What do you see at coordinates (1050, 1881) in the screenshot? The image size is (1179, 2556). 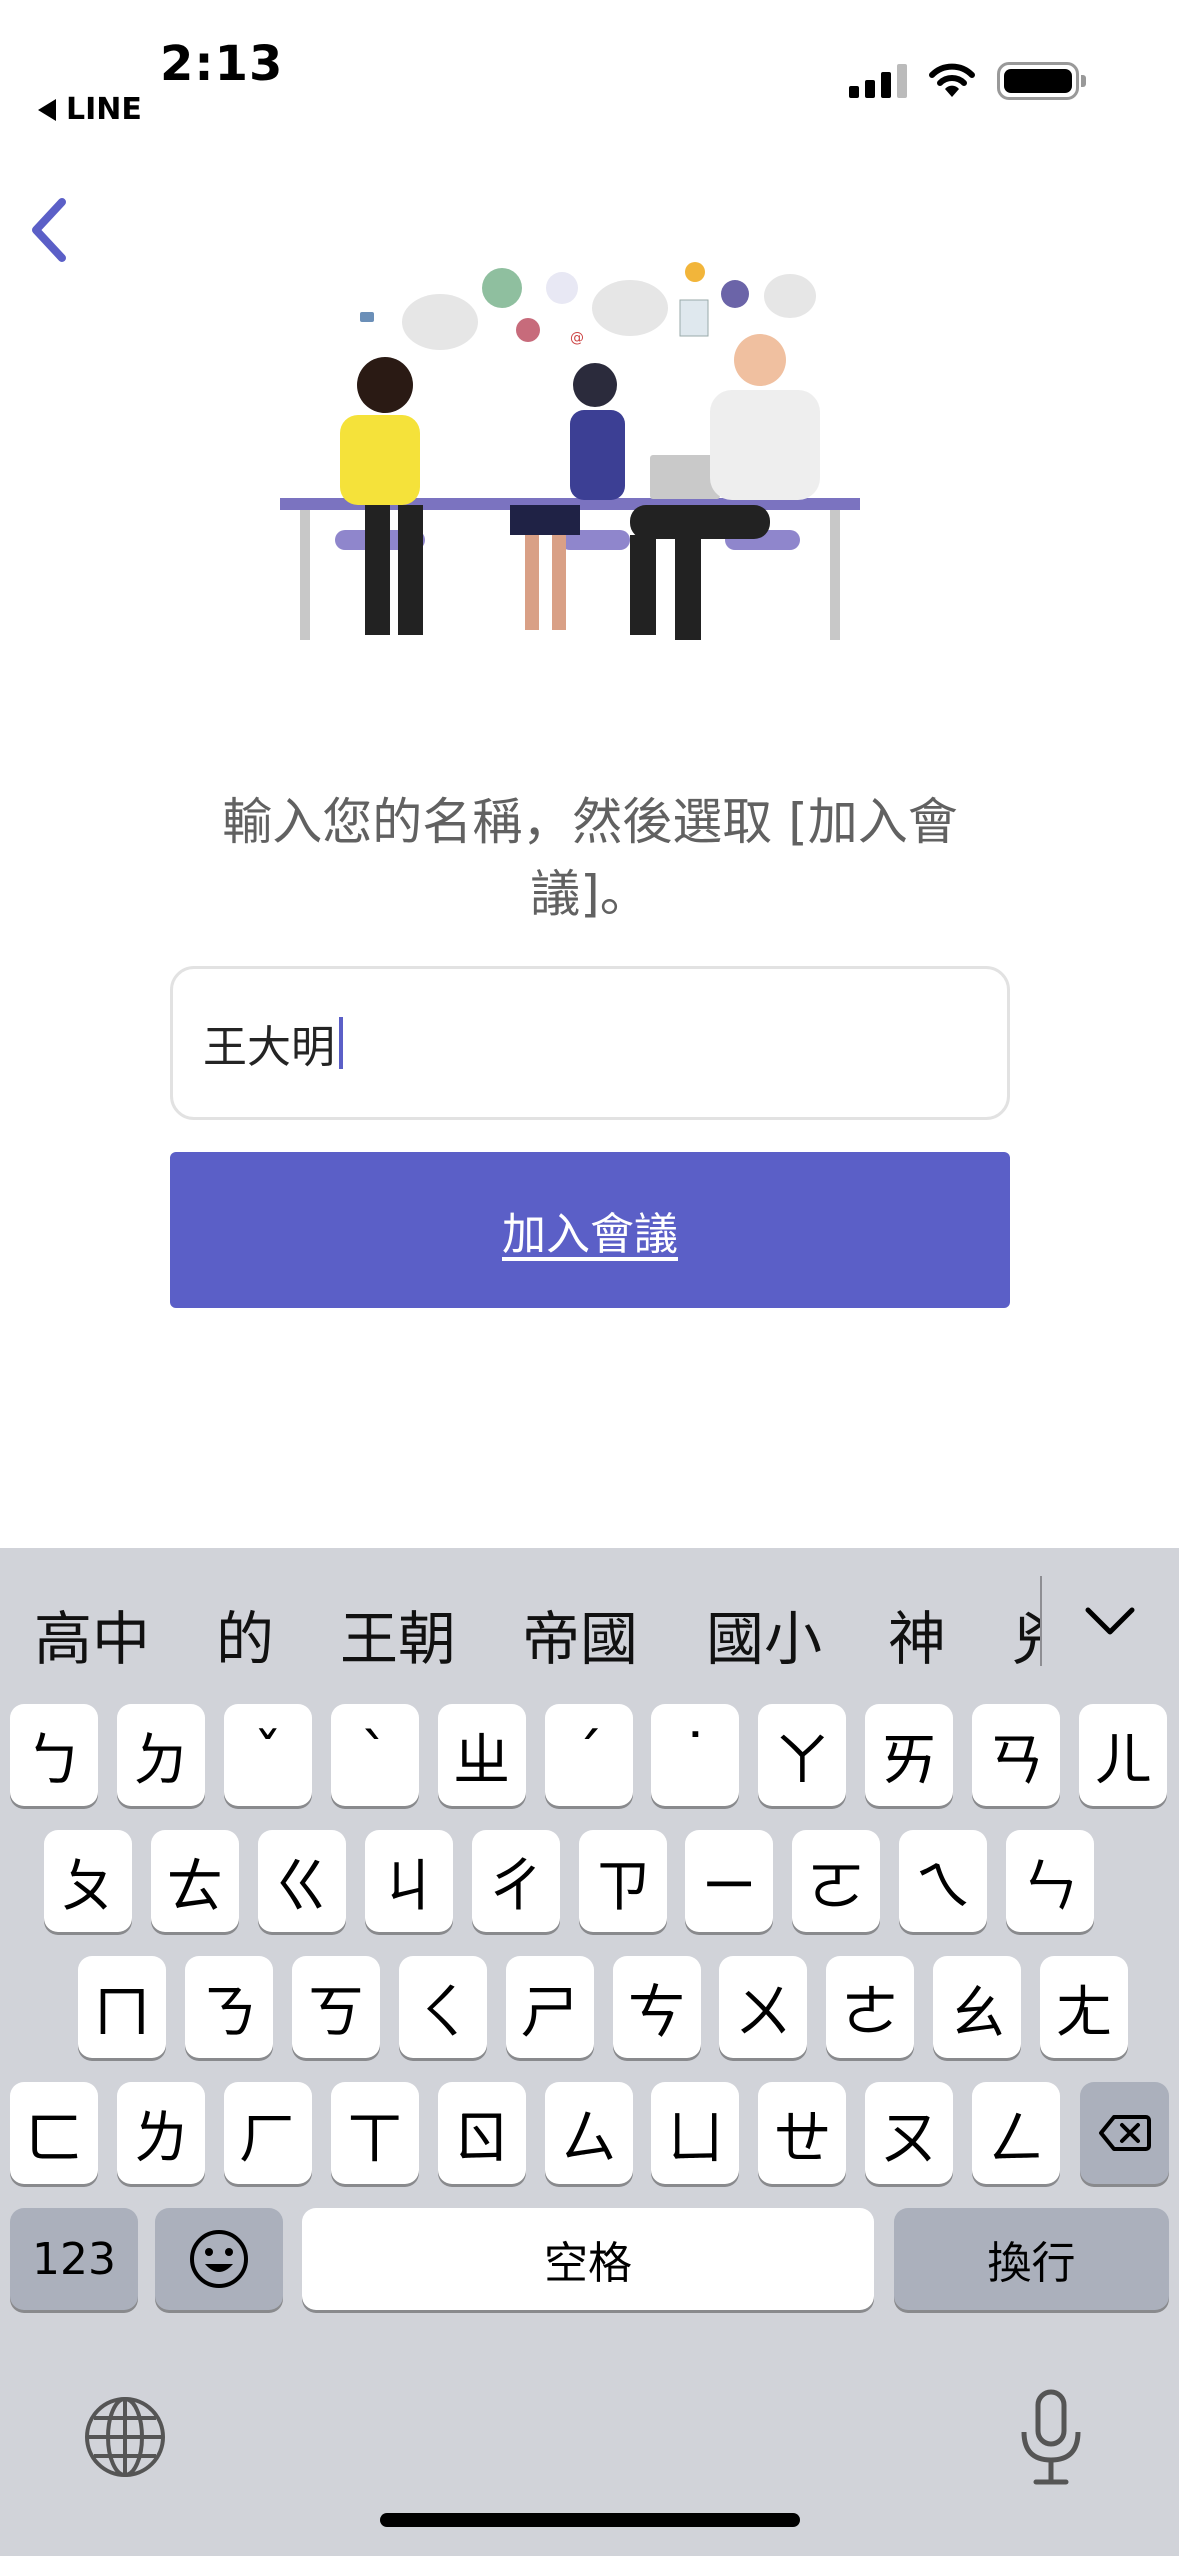 I see `key: ㄣ` at bounding box center [1050, 1881].